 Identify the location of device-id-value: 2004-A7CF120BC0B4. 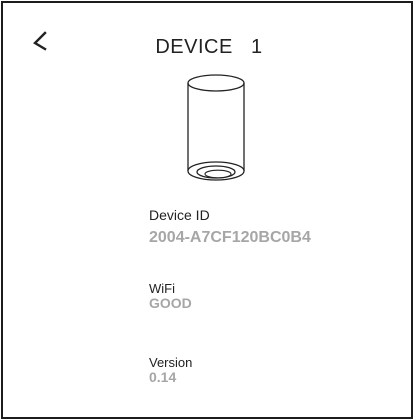
(230, 237).